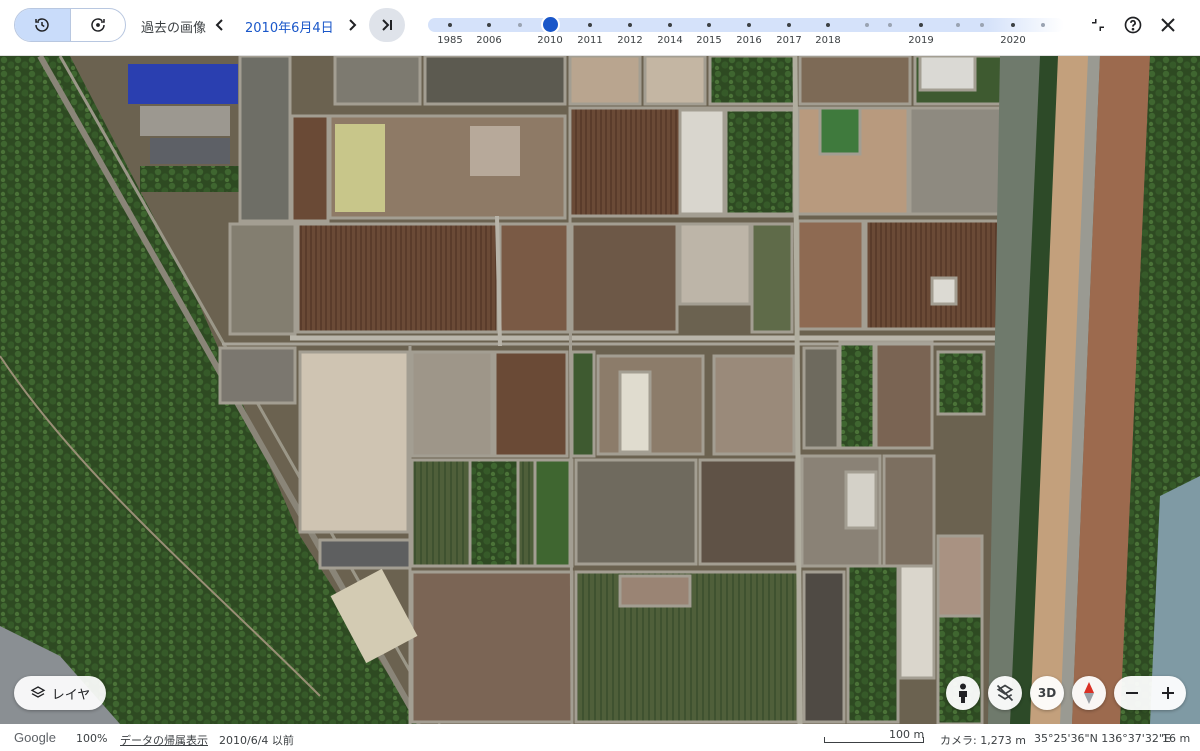 The width and height of the screenshot is (1200, 751). Describe the element at coordinates (450, 40) in the screenshot. I see `timeline-year-label: 1985` at that location.